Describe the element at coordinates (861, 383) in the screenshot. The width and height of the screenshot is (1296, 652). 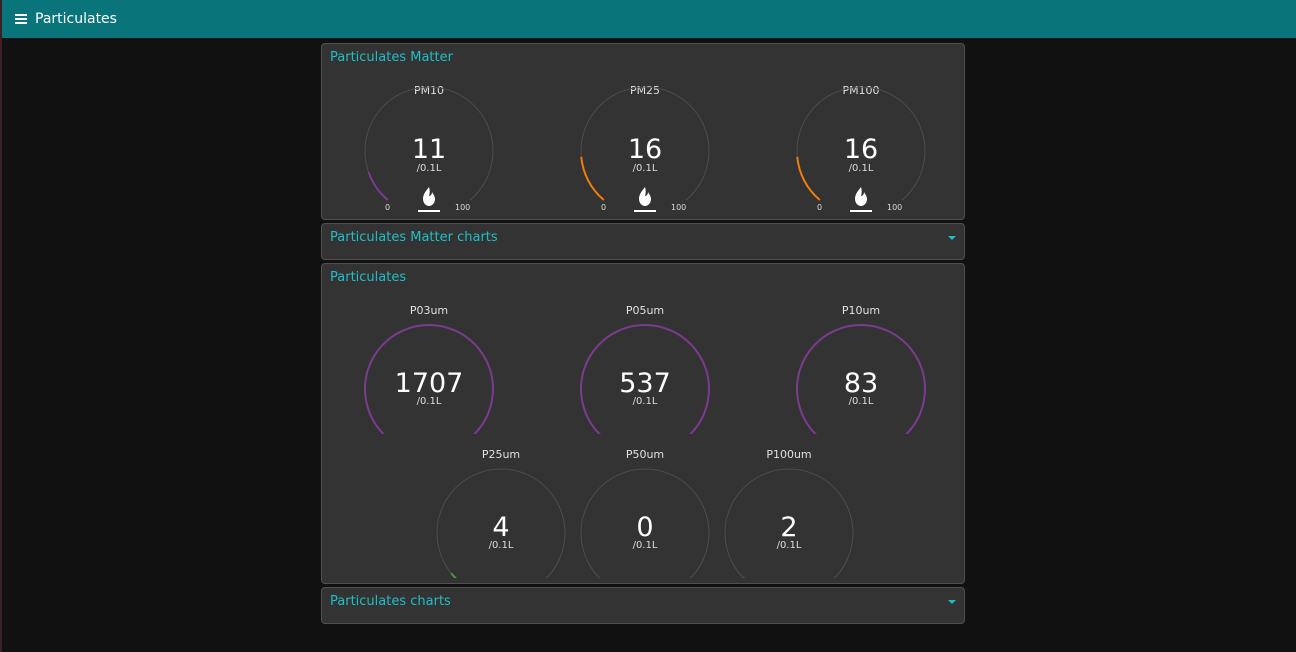
I see `gauge-value: 83` at that location.